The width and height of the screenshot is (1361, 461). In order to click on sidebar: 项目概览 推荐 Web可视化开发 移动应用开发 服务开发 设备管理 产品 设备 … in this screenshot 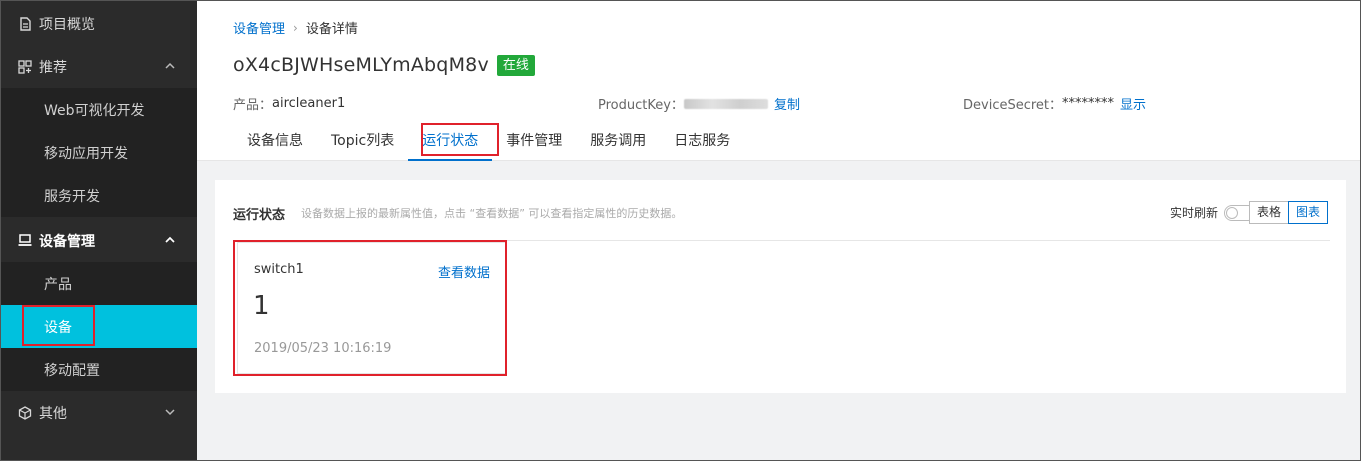, I will do `click(98, 230)`.